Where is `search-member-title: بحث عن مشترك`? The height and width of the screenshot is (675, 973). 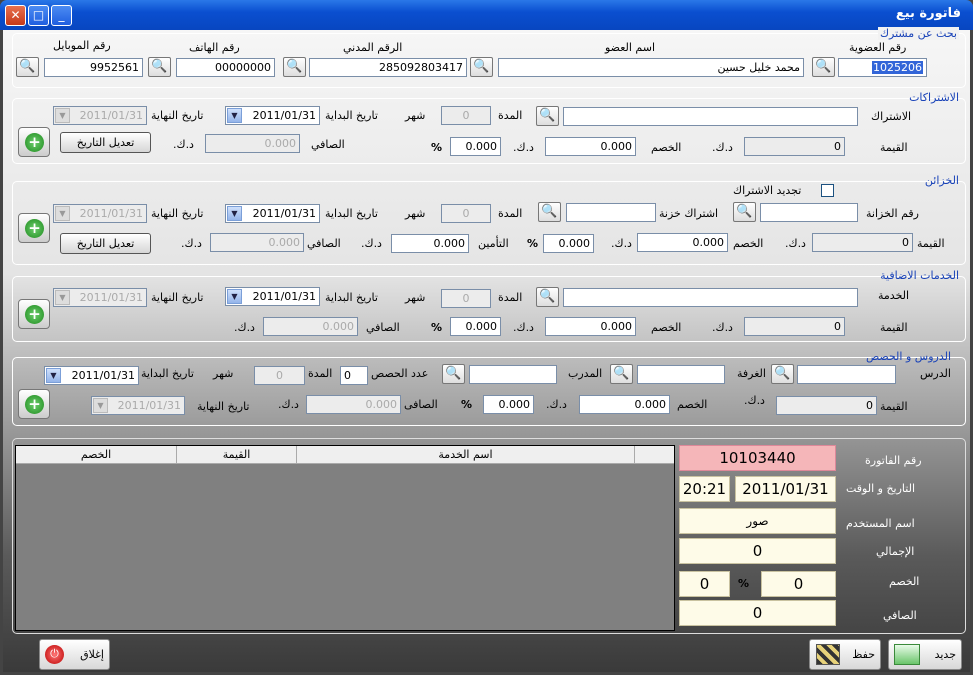 search-member-title: بحث عن مشترك is located at coordinates (918, 33).